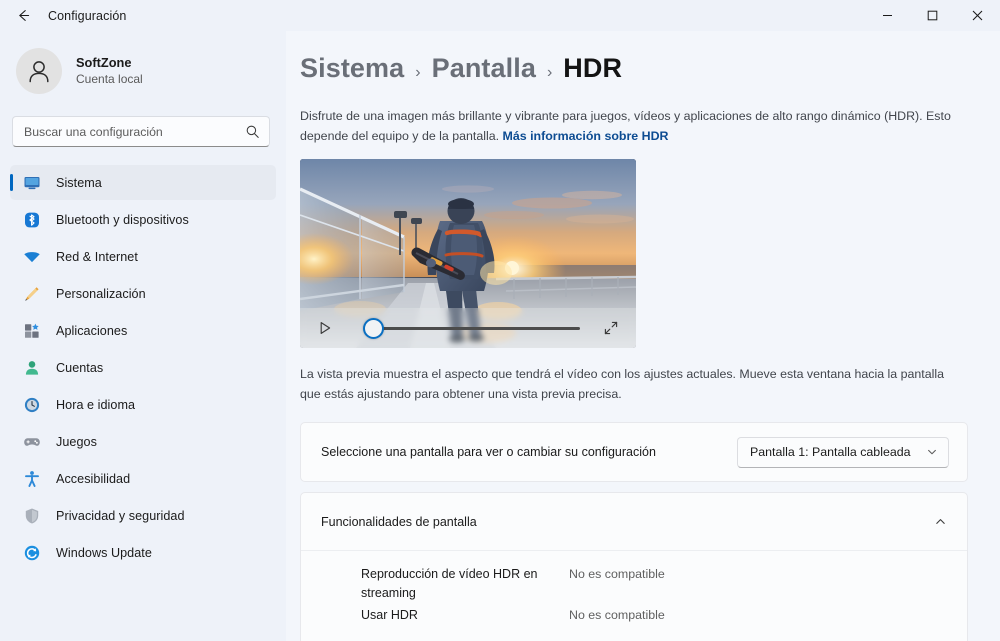 This screenshot has width=1000, height=641. I want to click on sidebar-item-bluetooth: Bluetooth y dispositivos, so click(143, 219).